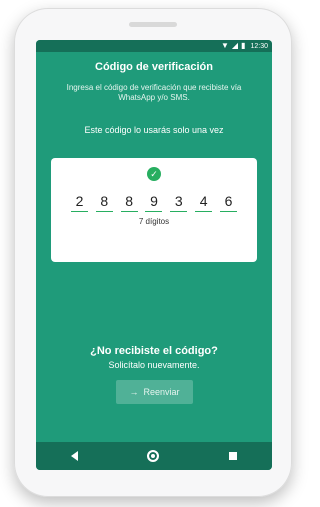 The height and width of the screenshot is (507, 320). Describe the element at coordinates (154, 130) in the screenshot. I see `info-text: Este código lo usarás solo una vez` at that location.